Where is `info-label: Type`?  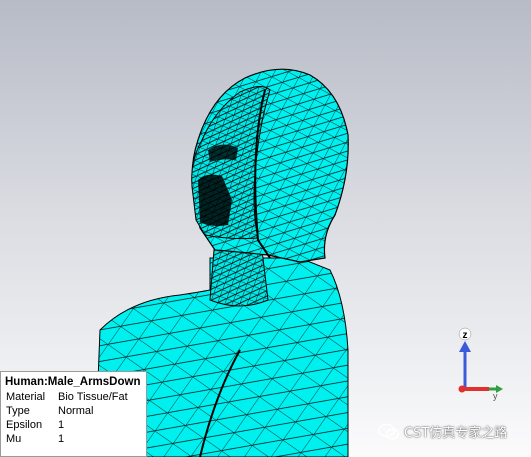 info-label: Type is located at coordinates (18, 411).